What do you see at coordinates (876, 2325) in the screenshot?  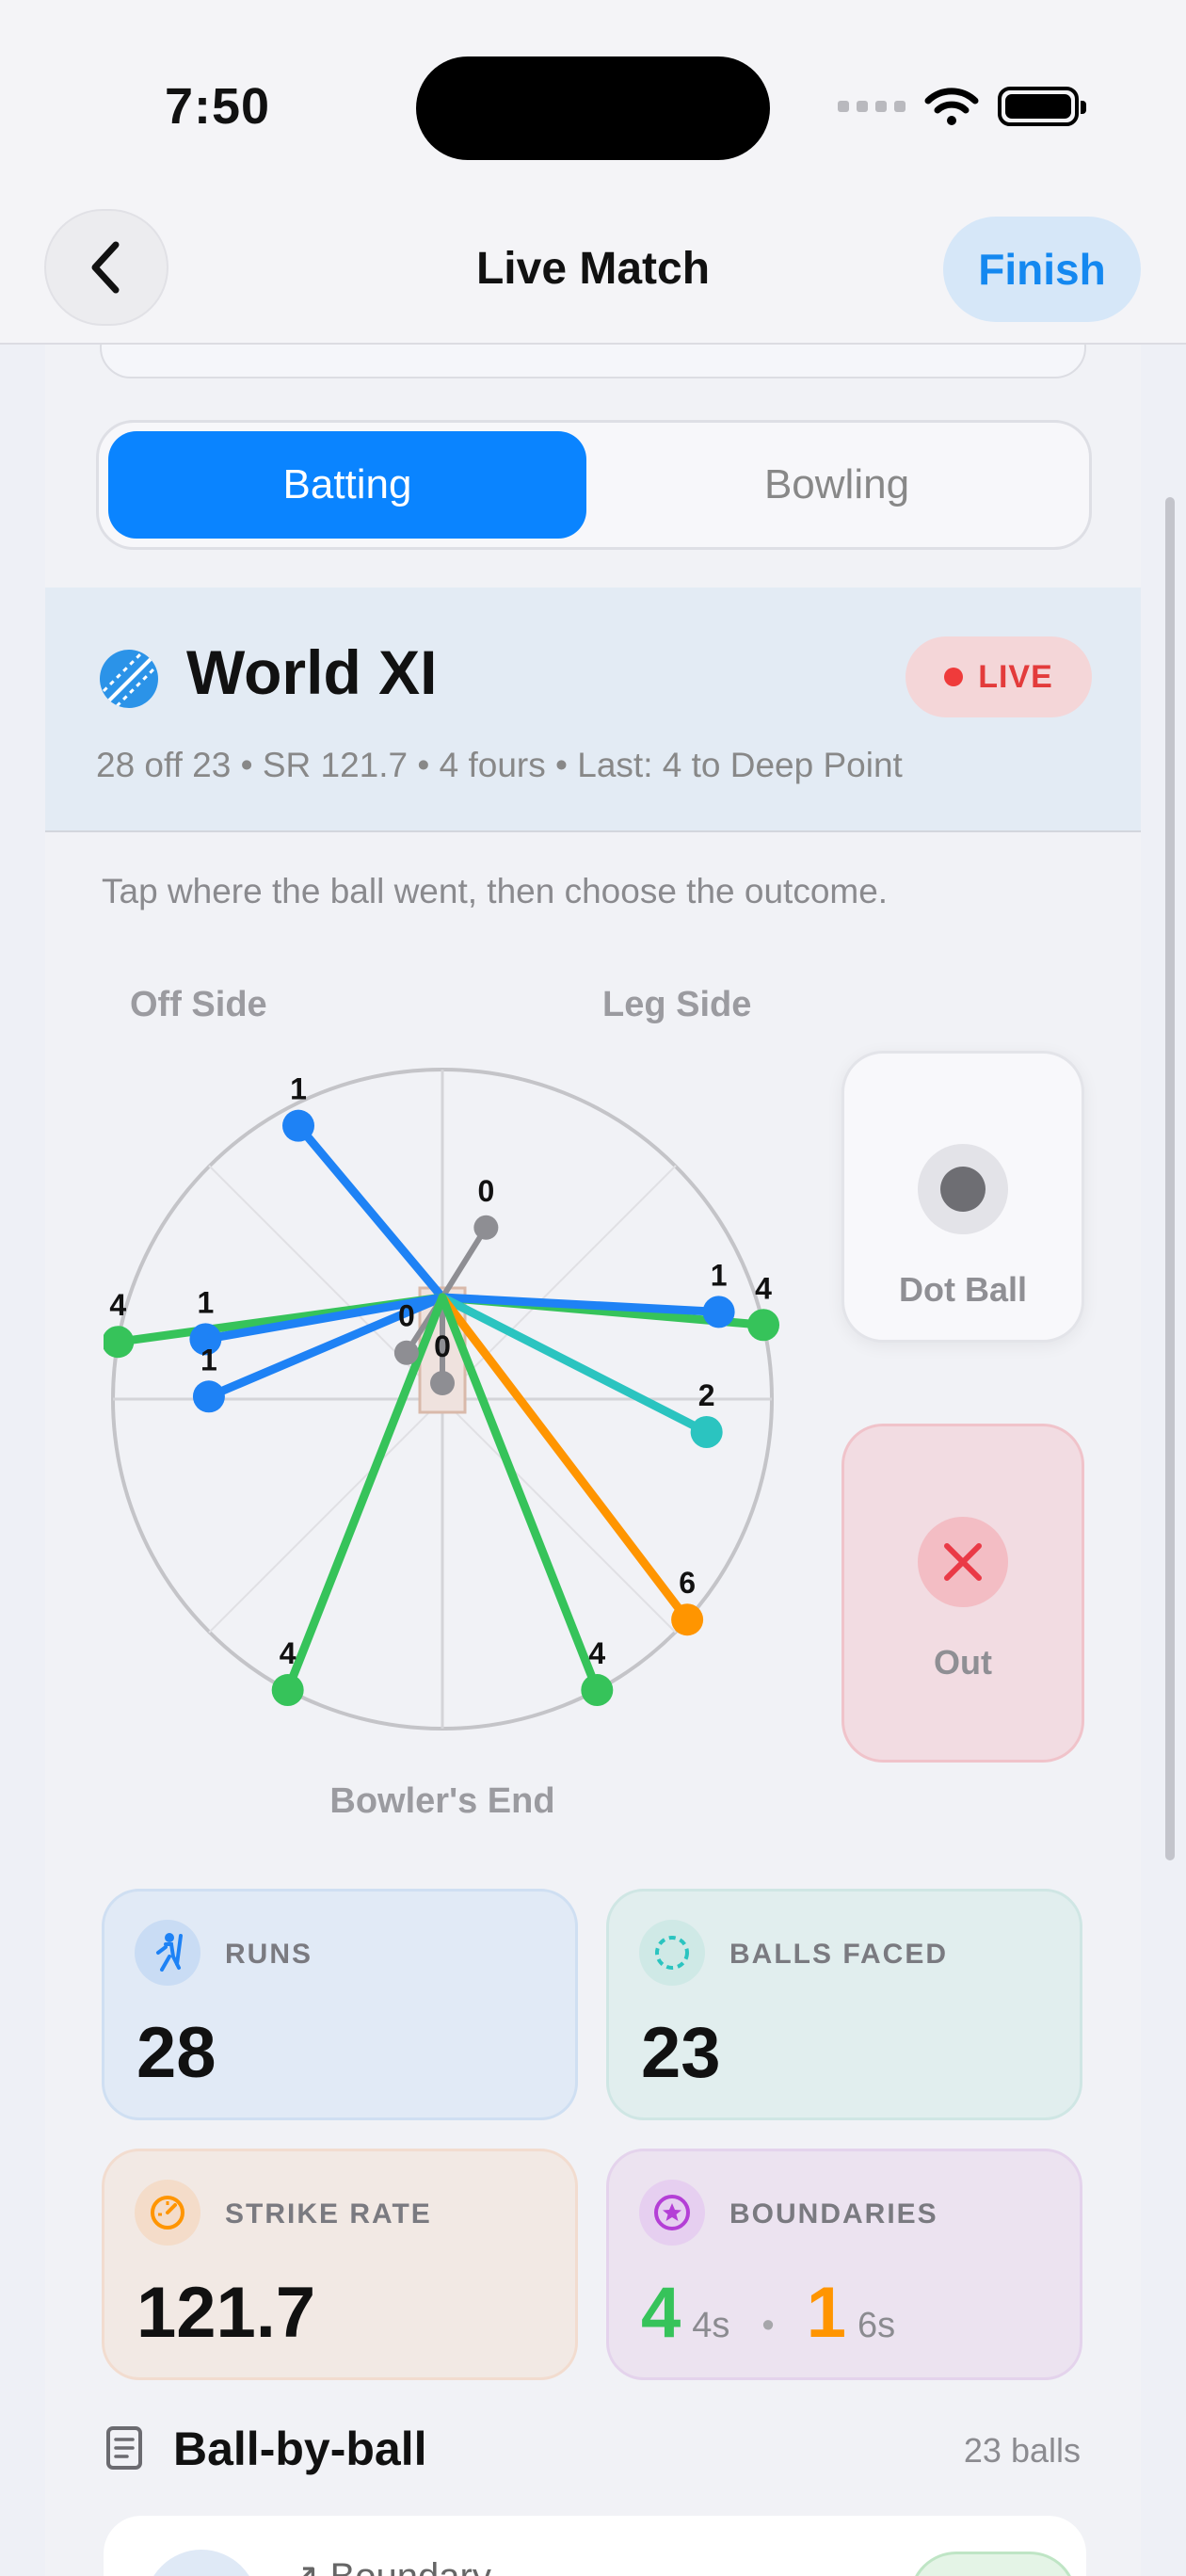 I see `sixes-unit: 6s` at bounding box center [876, 2325].